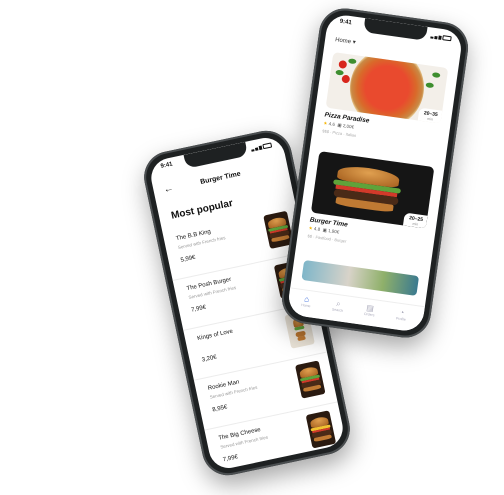 The width and height of the screenshot is (504, 495). What do you see at coordinates (215, 335) in the screenshot?
I see `menu-item-name: Kings of Love` at bounding box center [215, 335].